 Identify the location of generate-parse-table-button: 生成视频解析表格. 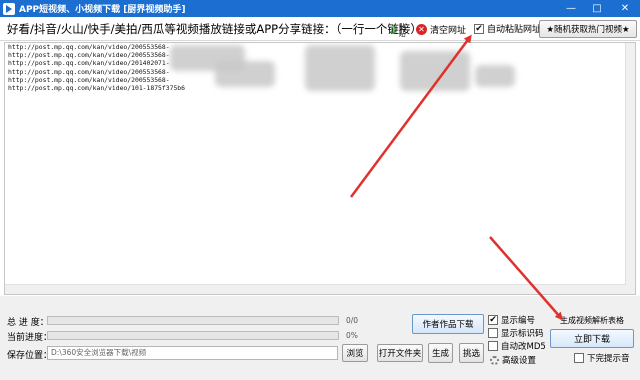
(592, 320).